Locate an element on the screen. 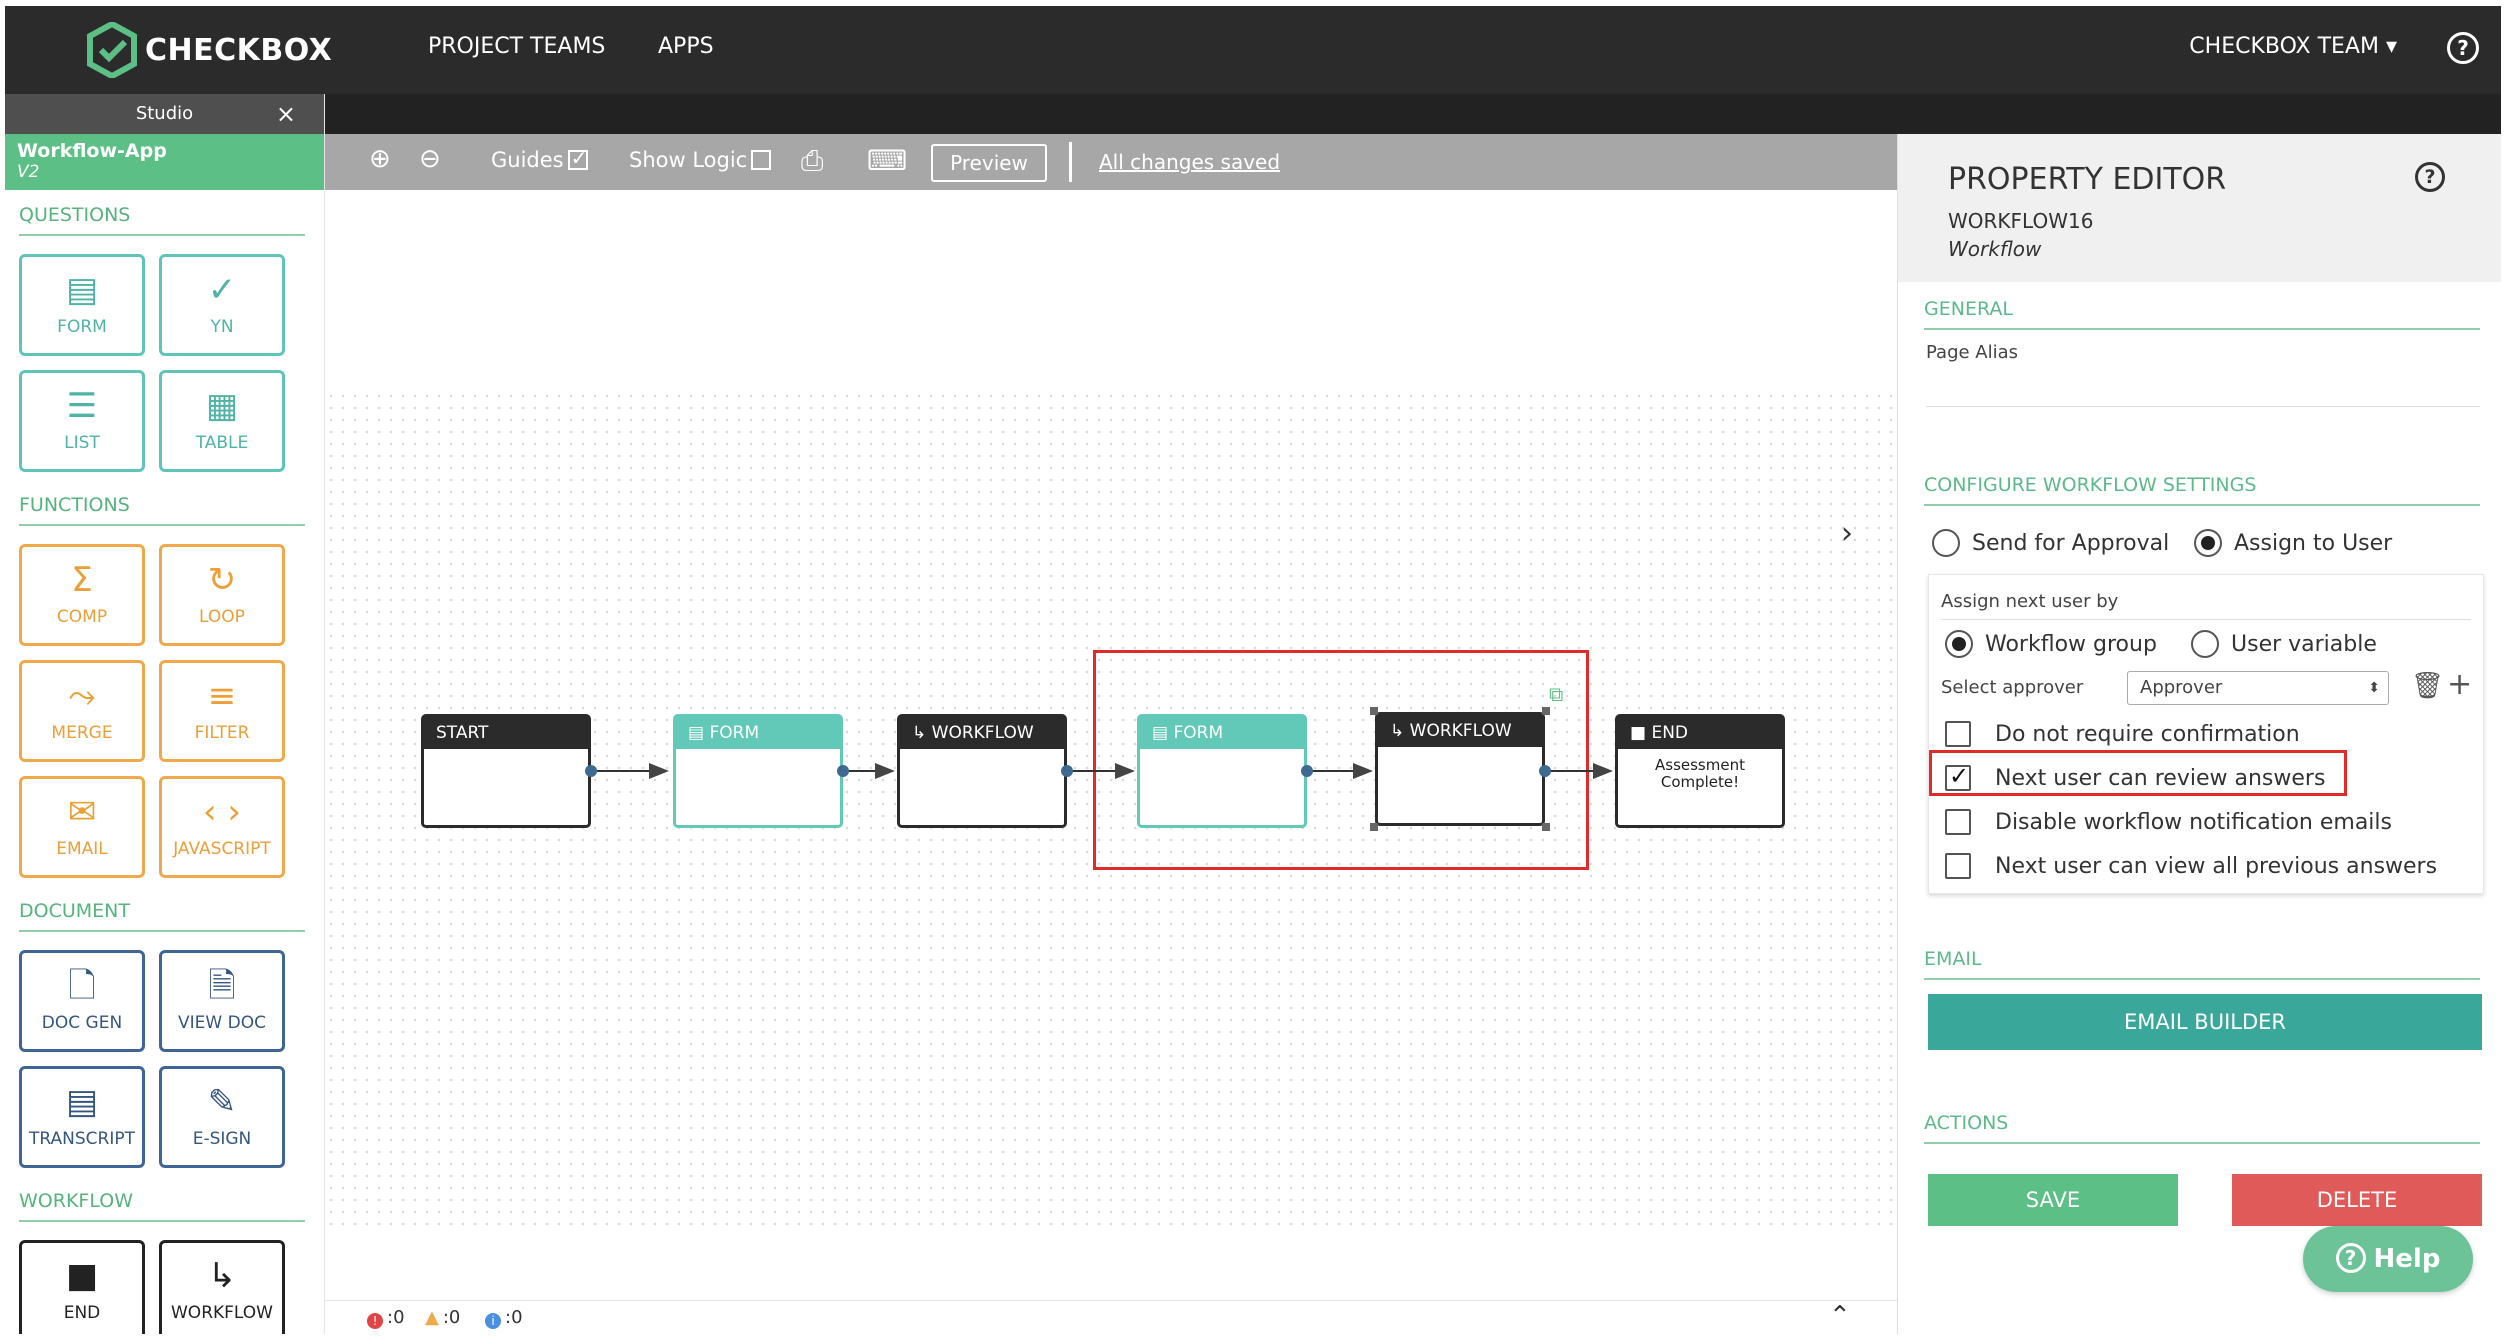 Image resolution: width=2506 pixels, height=1340 pixels. node-workflow-2: ↳ WORKFLOW is located at coordinates (1460, 769).